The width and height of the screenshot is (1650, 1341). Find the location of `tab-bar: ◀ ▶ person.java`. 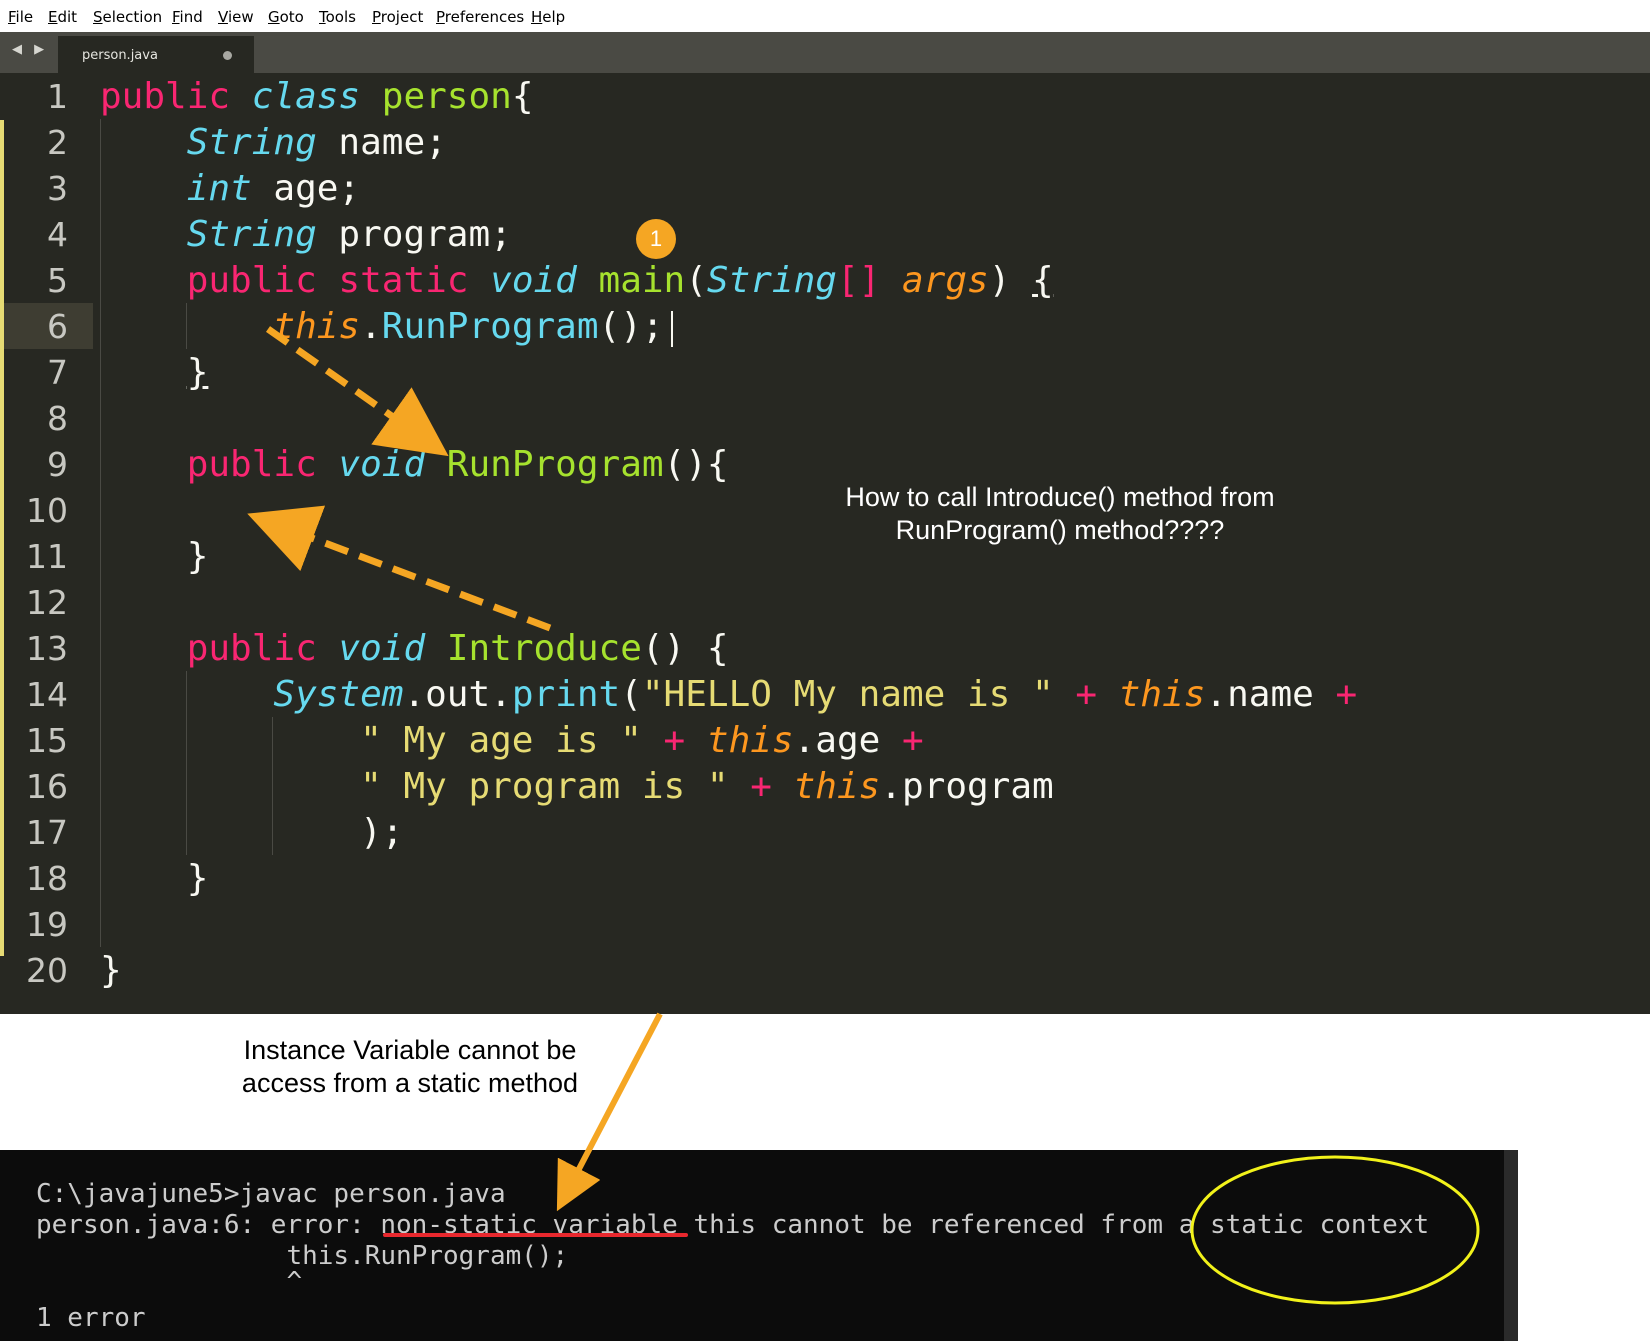

tab-bar: ◀ ▶ person.java is located at coordinates (825, 52).